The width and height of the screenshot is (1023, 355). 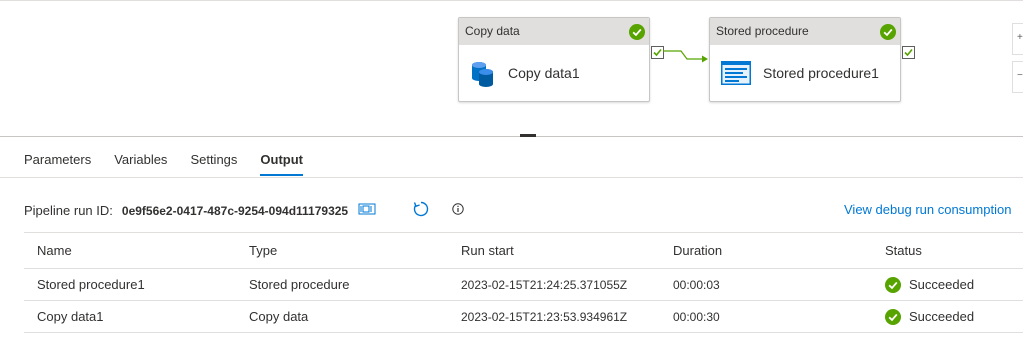 I want to click on info-button, so click(x=458, y=210).